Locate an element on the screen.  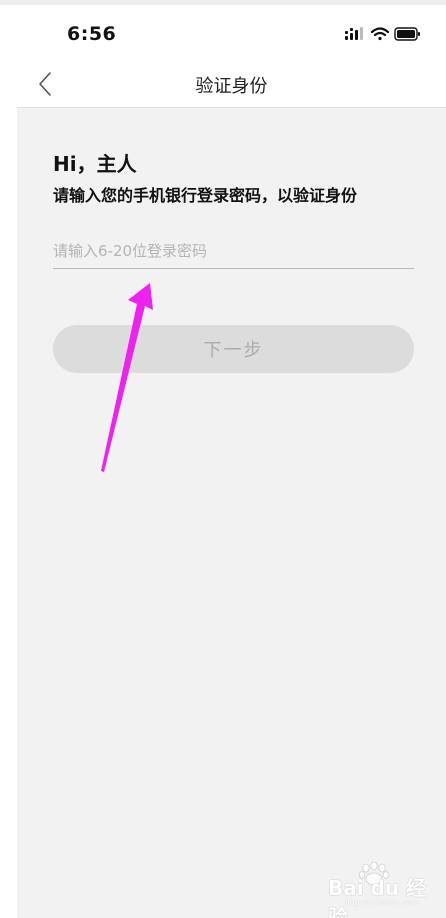
status-icons is located at coordinates (383, 34).